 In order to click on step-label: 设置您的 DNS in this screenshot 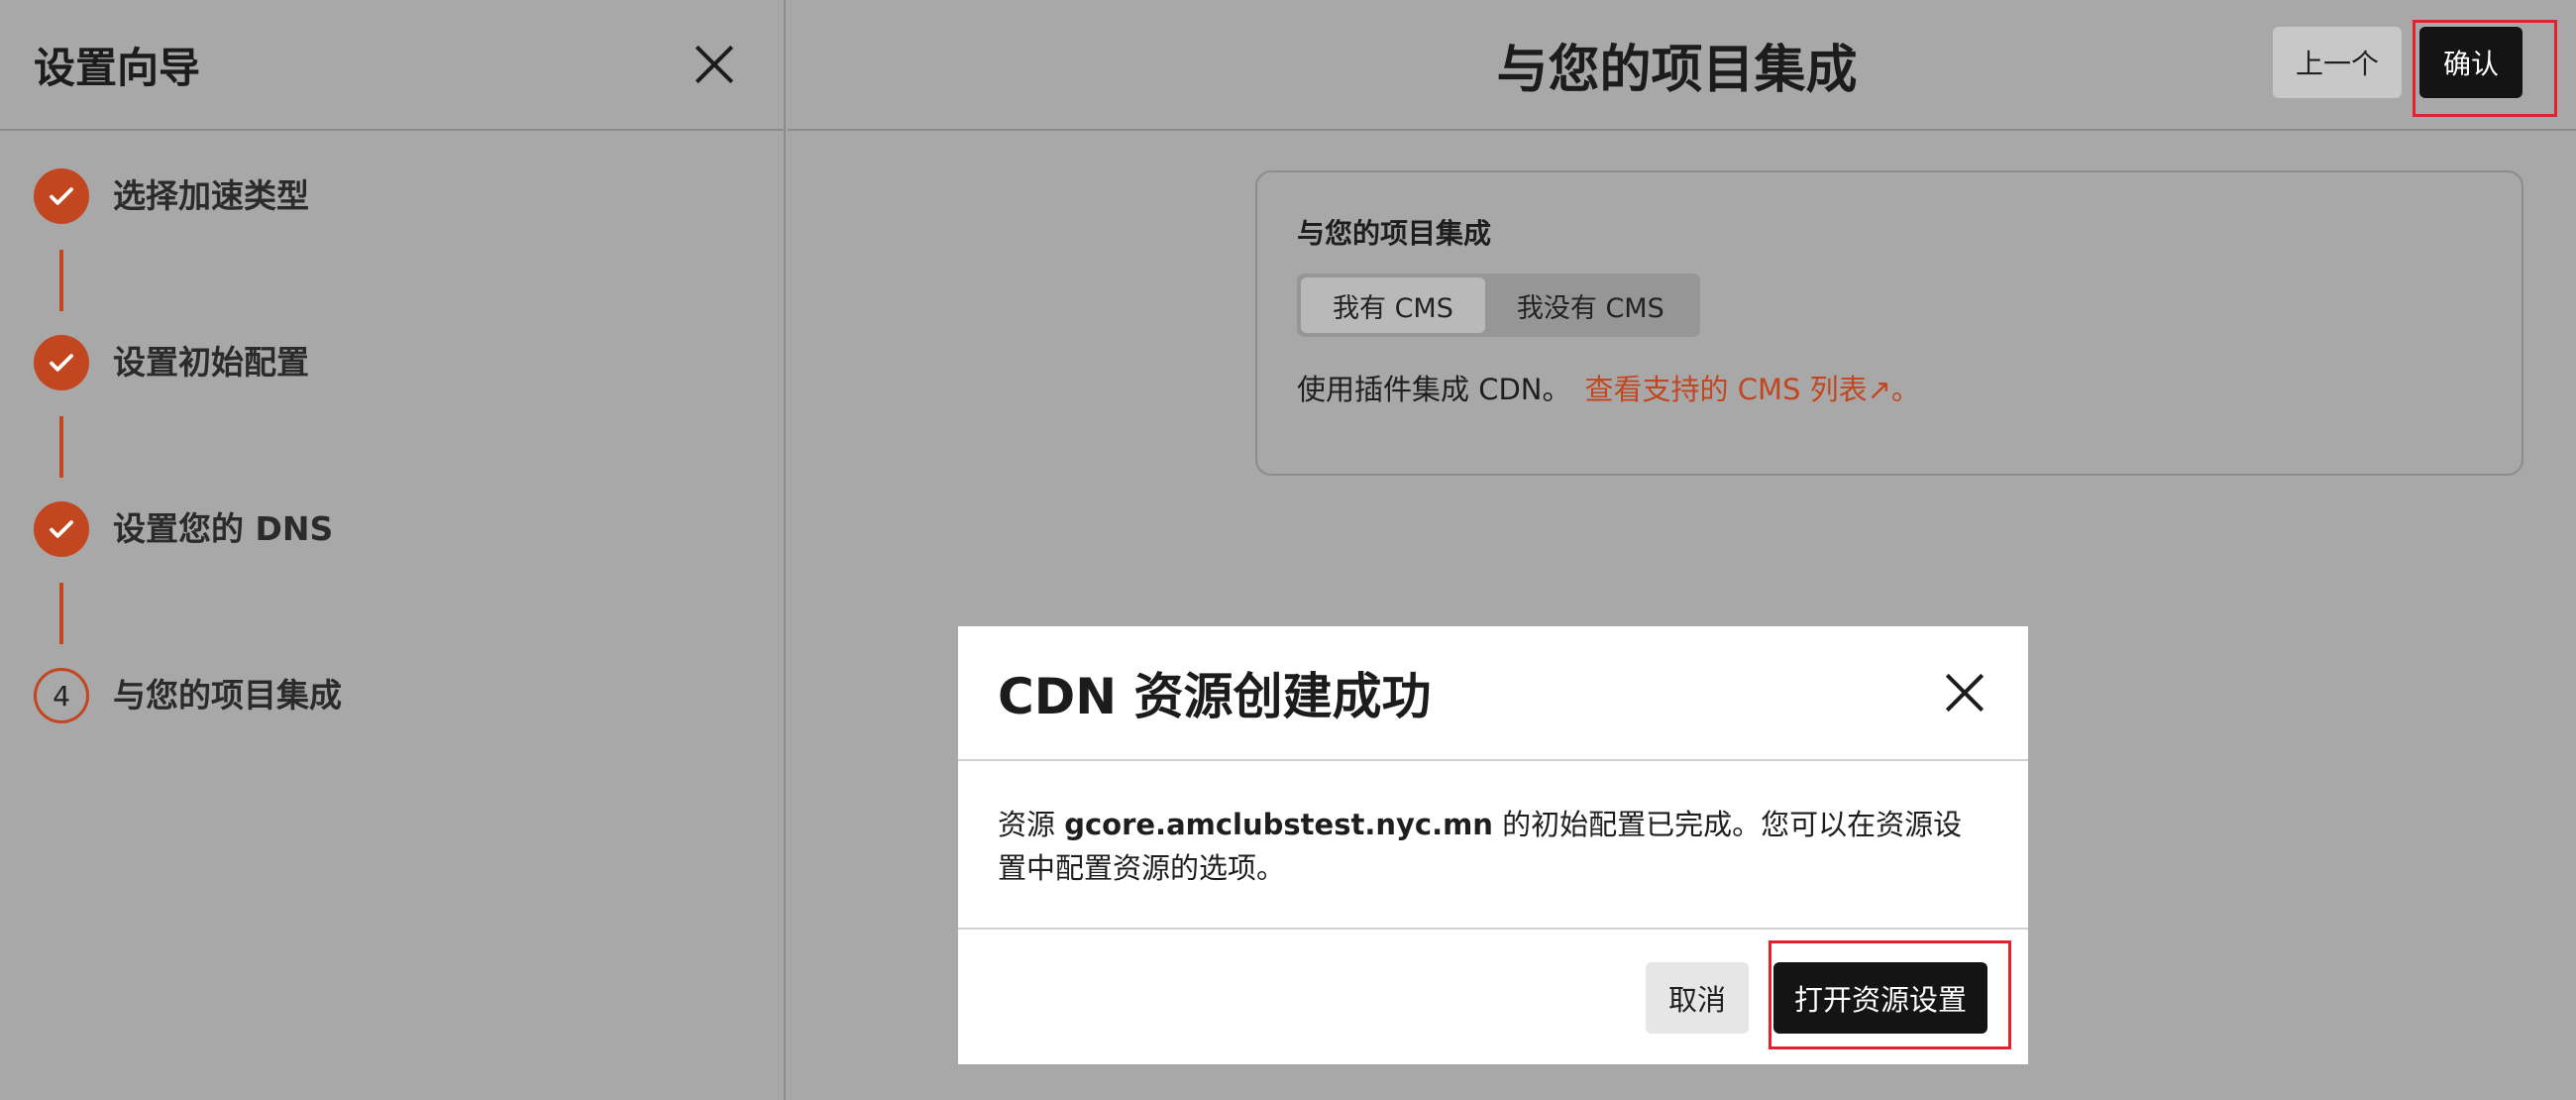, I will do `click(224, 528)`.